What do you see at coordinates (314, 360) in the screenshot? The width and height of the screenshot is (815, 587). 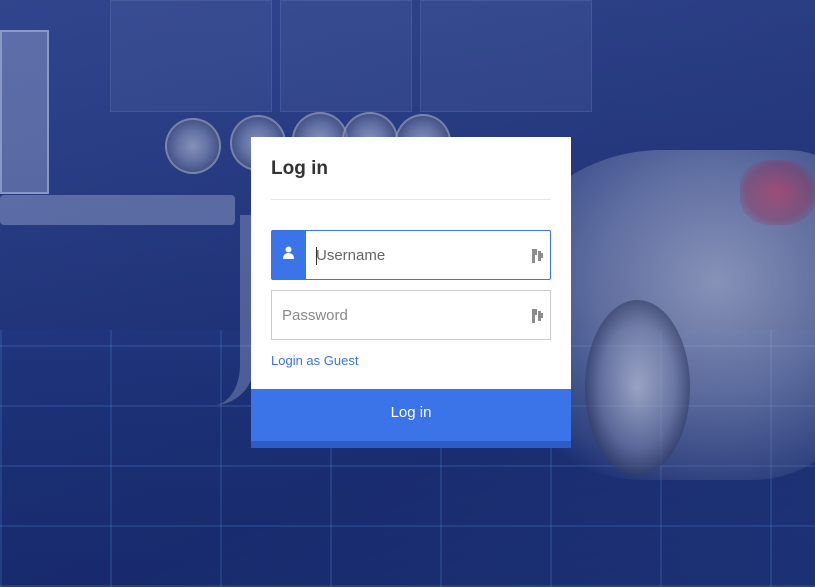 I see `login-as-guest-link: Login as Guest` at bounding box center [314, 360].